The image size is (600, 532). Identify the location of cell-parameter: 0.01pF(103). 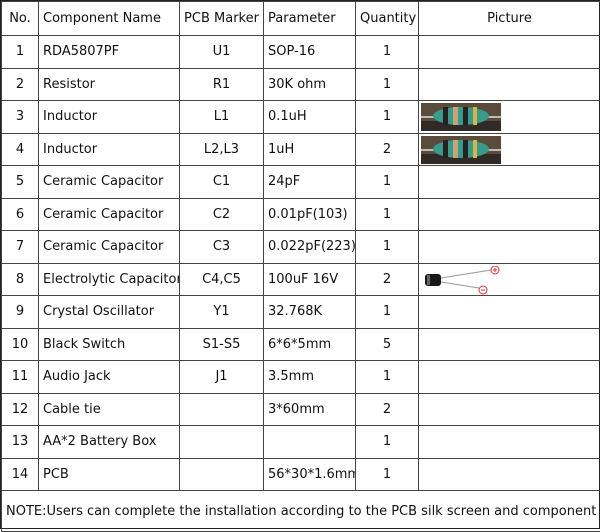
(310, 214).